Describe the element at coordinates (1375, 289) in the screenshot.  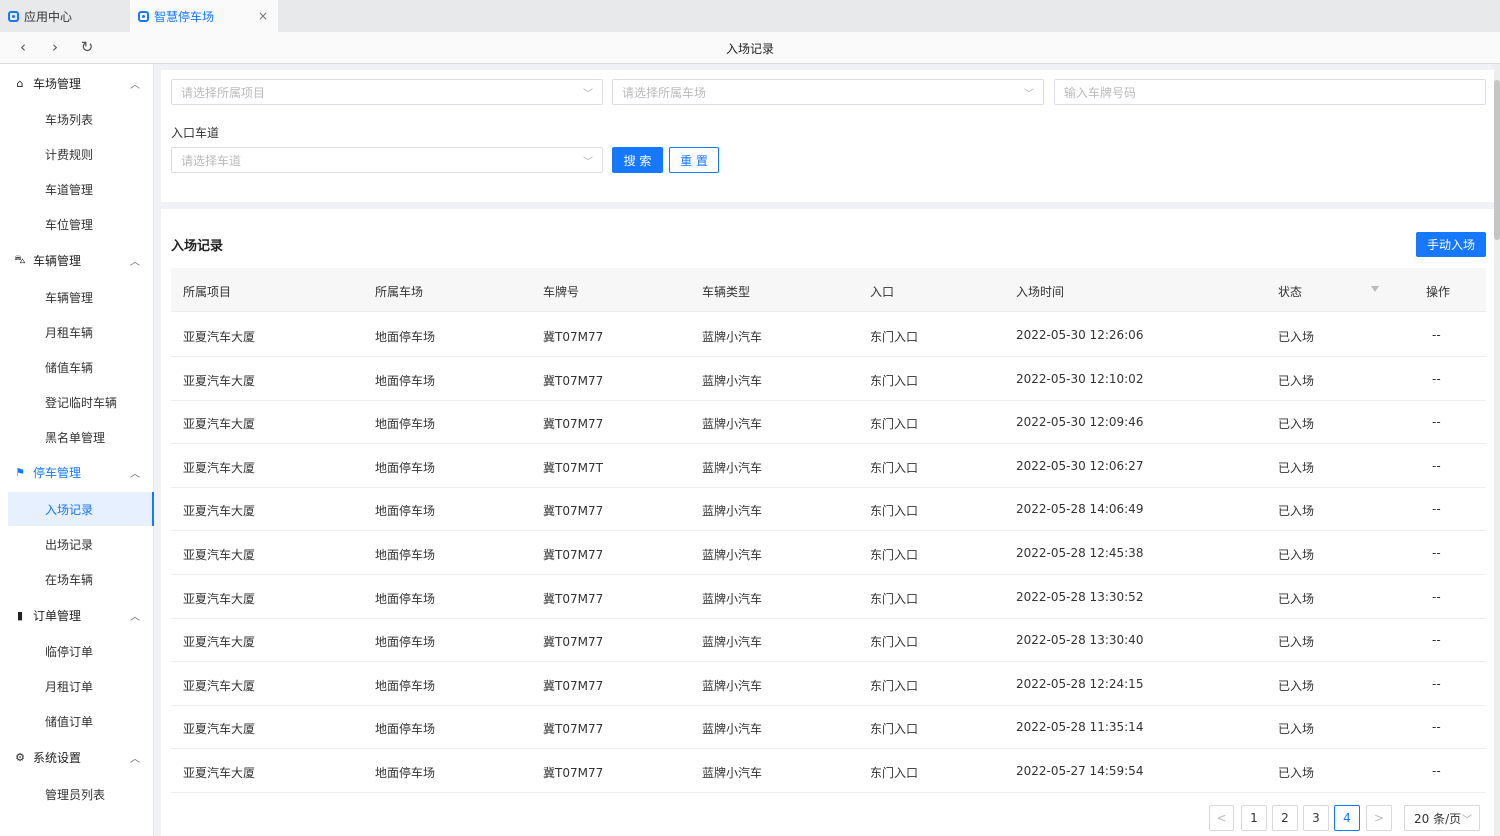
I see `filter-icon` at that location.